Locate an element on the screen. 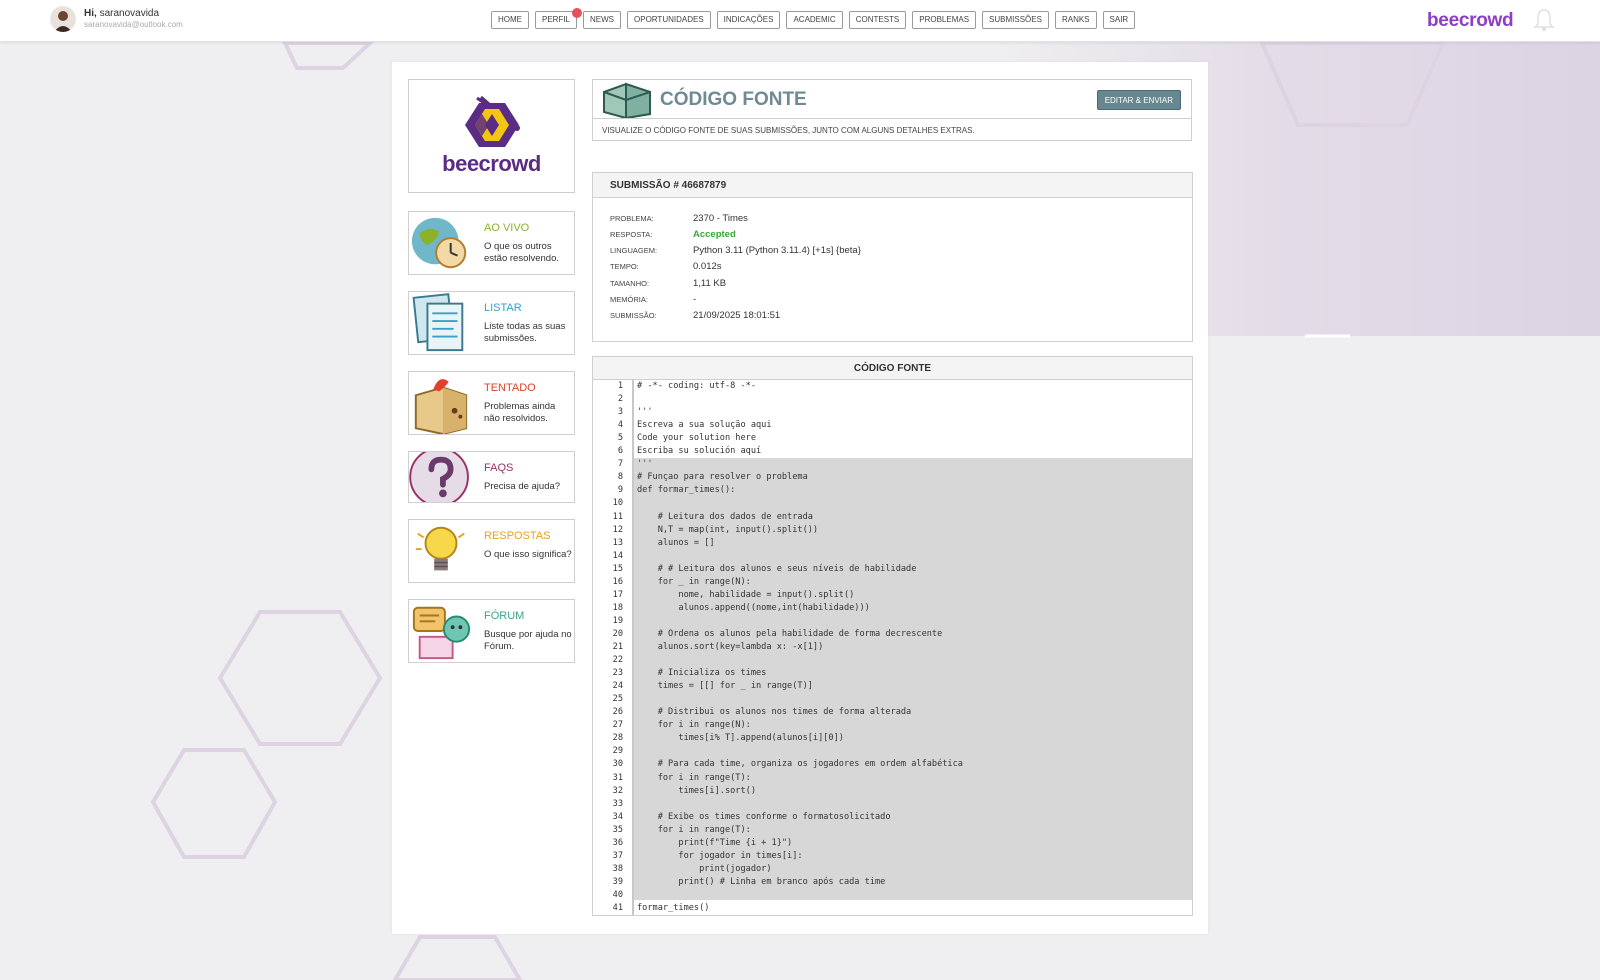  detail-label: SUBMISSÃO: is located at coordinates (633, 315).